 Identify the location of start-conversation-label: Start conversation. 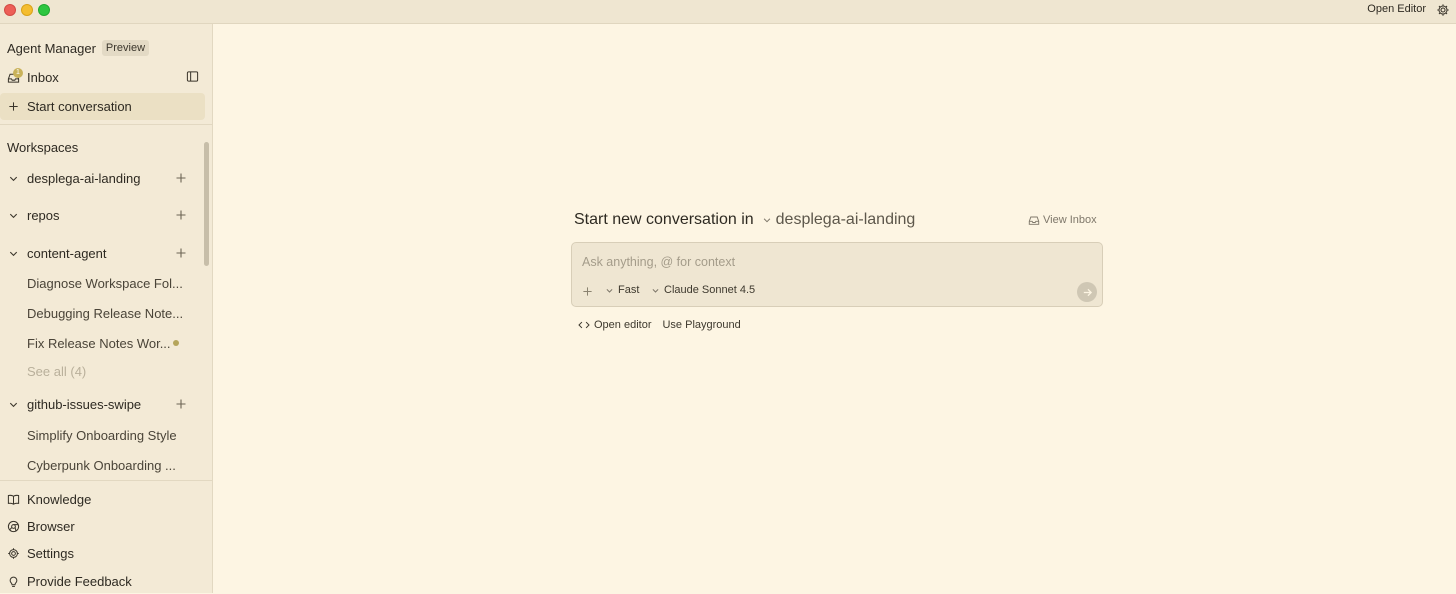
(79, 106).